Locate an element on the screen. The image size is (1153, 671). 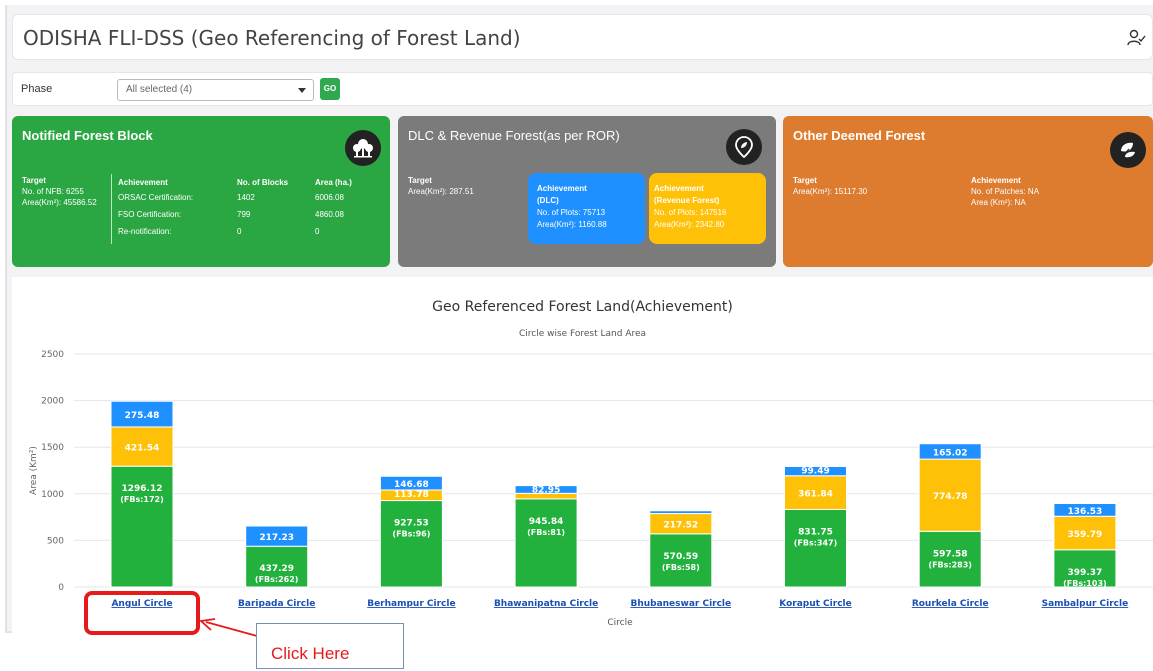
dlc-plots: No. of Plots: 75713 is located at coordinates (571, 212).